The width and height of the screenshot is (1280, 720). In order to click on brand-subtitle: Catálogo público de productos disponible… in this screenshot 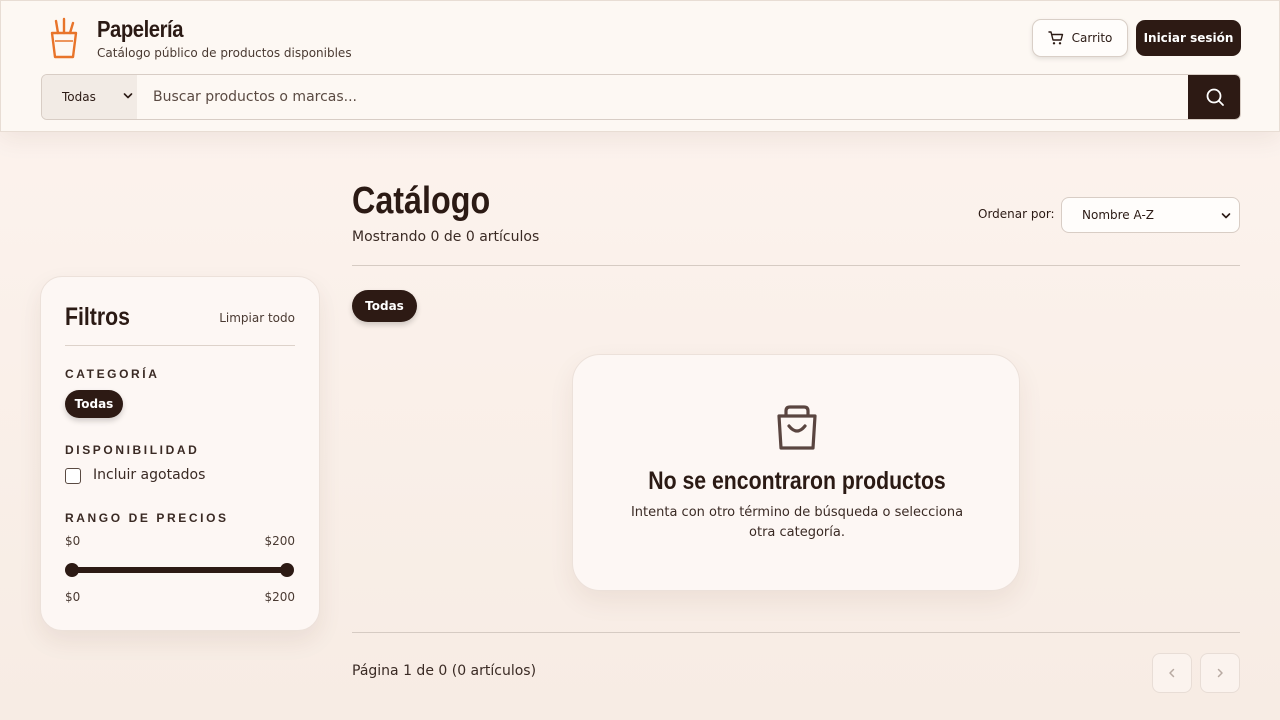, I will do `click(224, 53)`.